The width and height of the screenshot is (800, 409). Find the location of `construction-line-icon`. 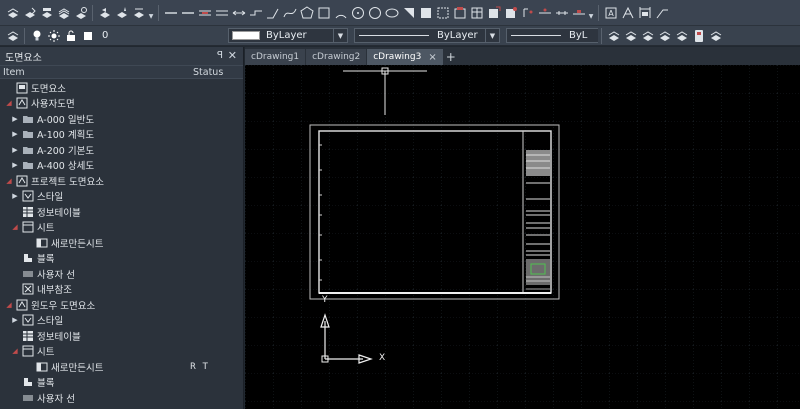

construction-line-icon is located at coordinates (205, 13).